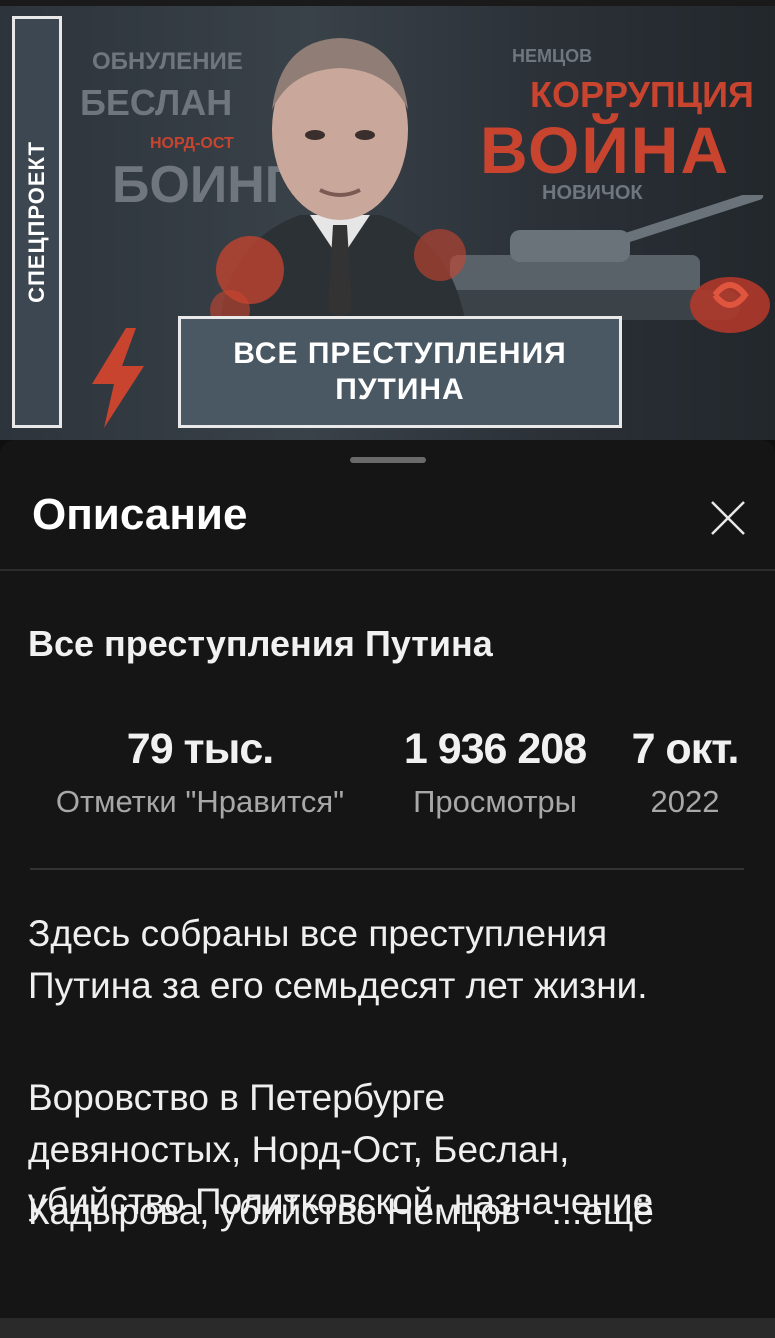 Image resolution: width=775 pixels, height=1338 pixels. What do you see at coordinates (118, 378) in the screenshot?
I see `lightning-icon` at bounding box center [118, 378].